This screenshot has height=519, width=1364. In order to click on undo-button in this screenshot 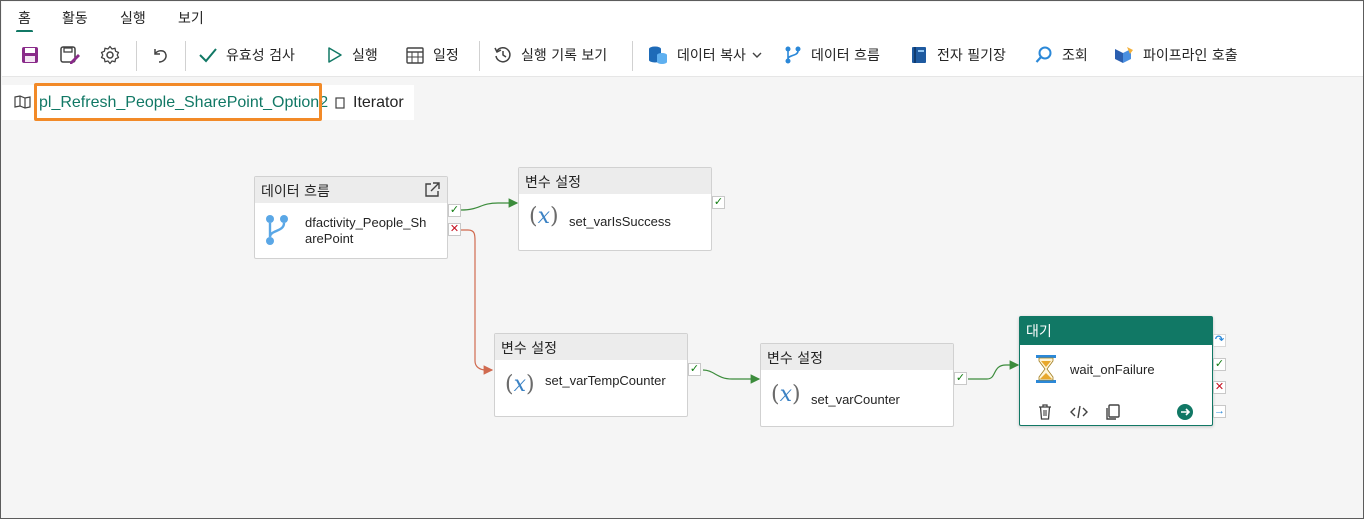, I will do `click(160, 55)`.